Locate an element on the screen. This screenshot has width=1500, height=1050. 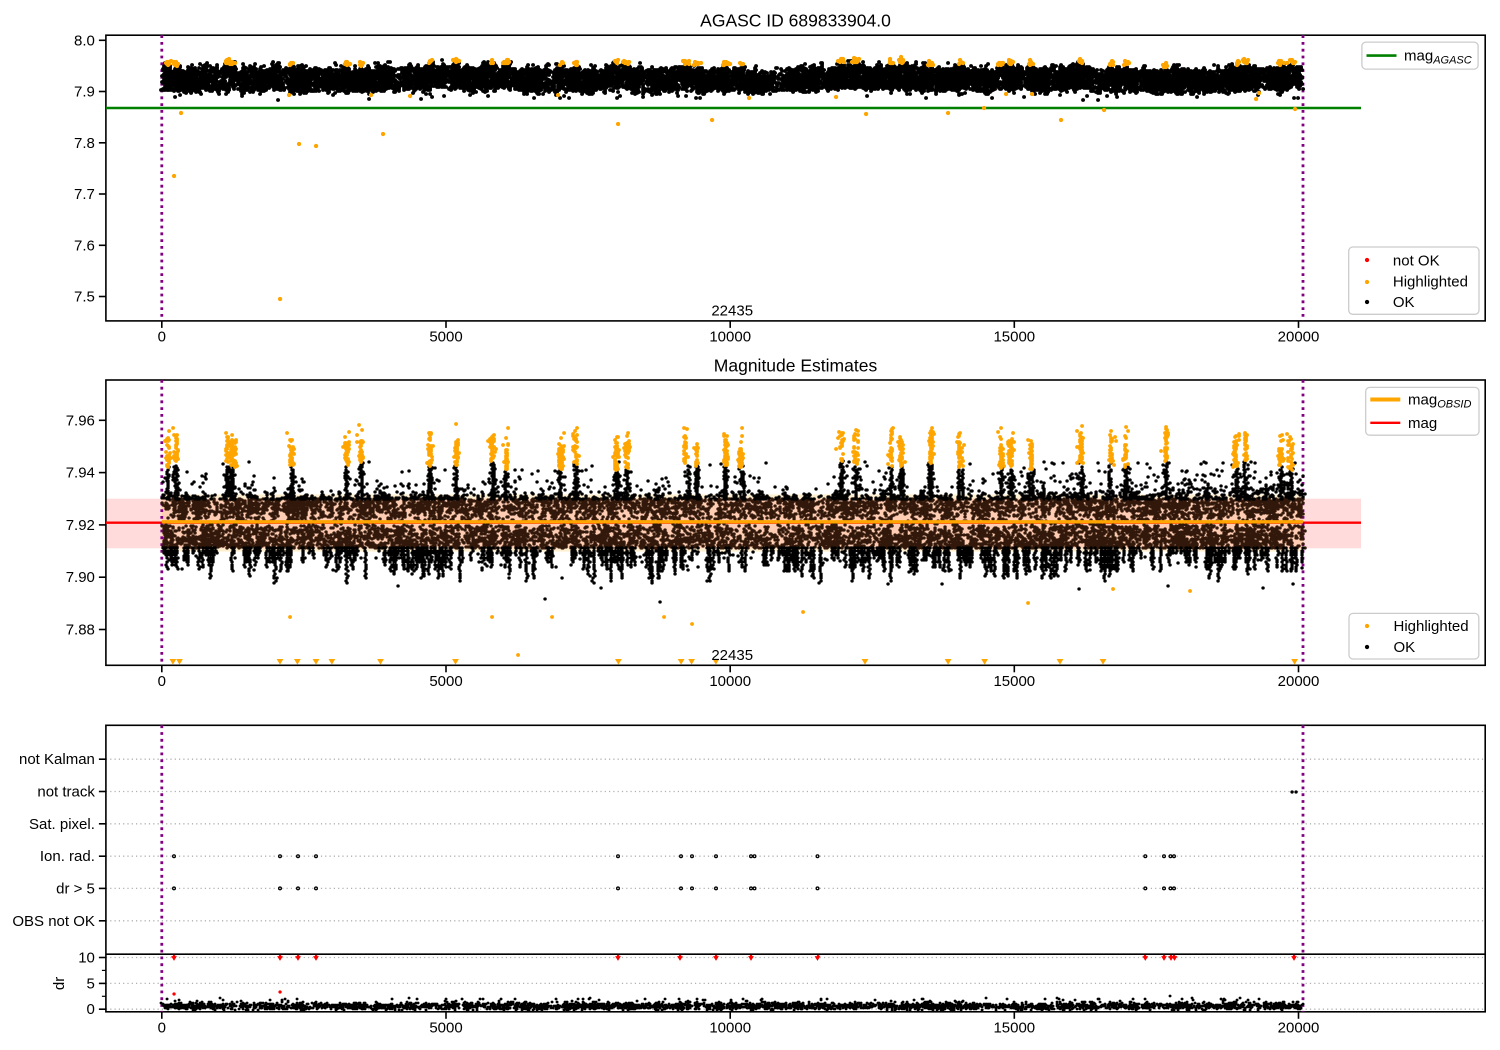
svg-text: 7.6 is located at coordinates (84, 245).